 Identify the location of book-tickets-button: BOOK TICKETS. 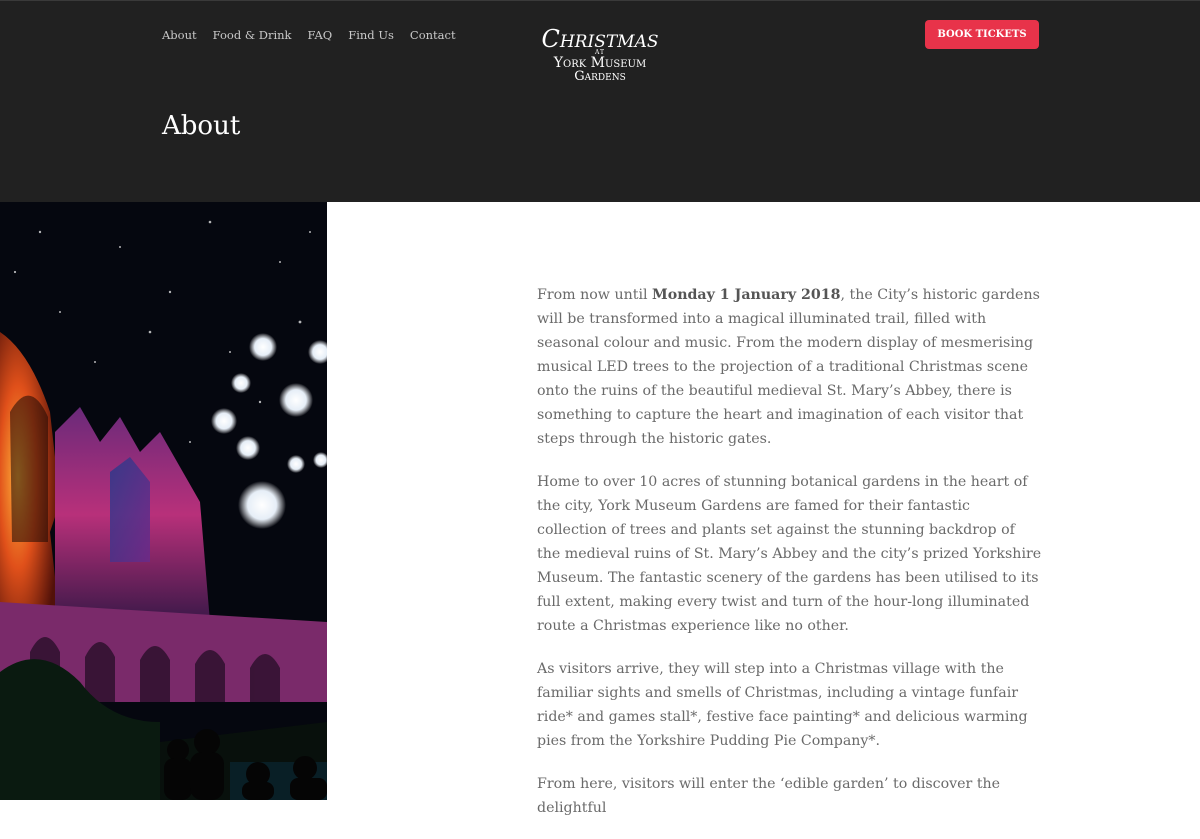
(982, 34).